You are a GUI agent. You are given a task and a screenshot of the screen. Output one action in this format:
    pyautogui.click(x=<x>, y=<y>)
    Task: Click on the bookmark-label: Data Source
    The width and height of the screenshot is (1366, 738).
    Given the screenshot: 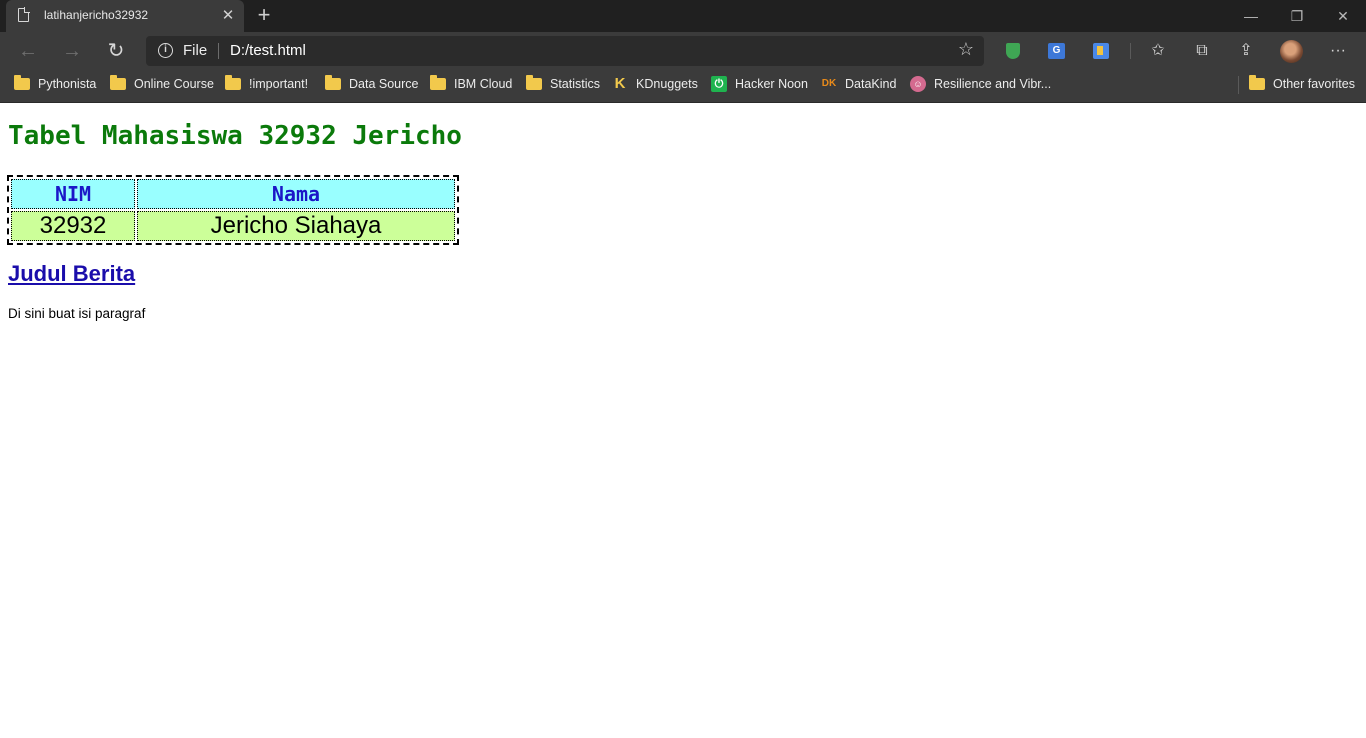 What is the action you would take?
    pyautogui.click(x=384, y=84)
    